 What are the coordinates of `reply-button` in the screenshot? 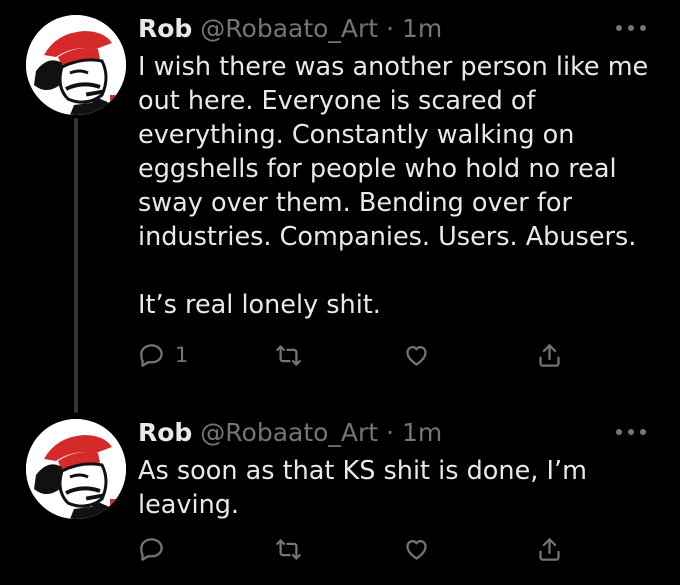 It's located at (156, 549).